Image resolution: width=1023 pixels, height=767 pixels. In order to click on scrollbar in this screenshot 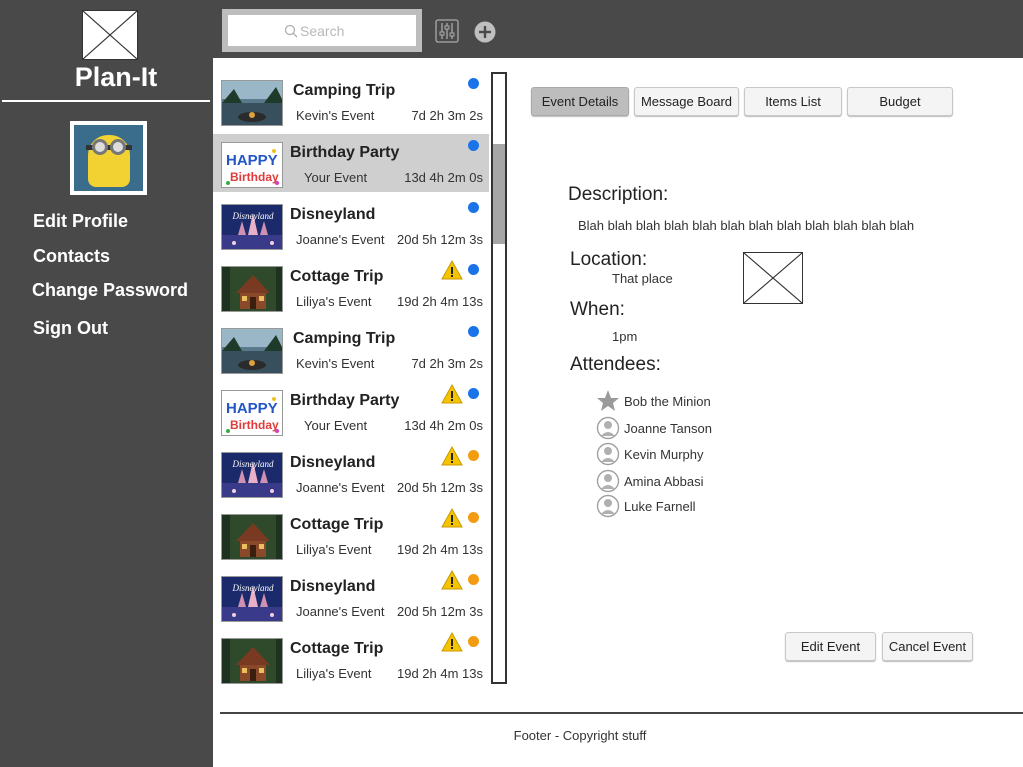, I will do `click(499, 378)`.